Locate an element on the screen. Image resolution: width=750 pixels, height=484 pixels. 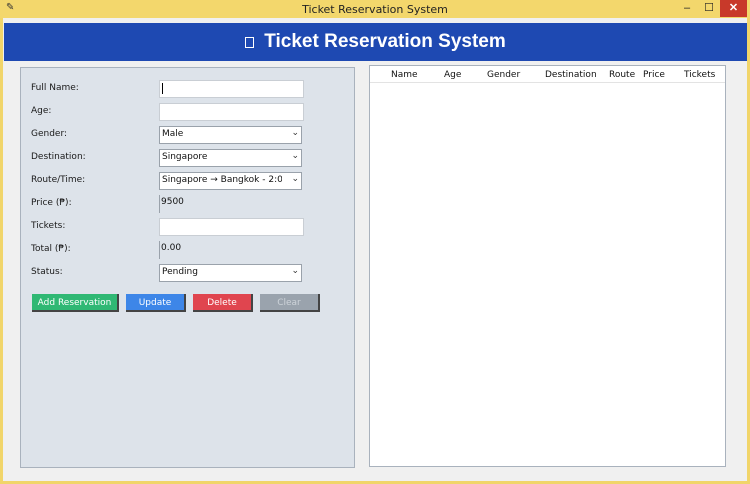
column-header-name: Name is located at coordinates (404, 75).